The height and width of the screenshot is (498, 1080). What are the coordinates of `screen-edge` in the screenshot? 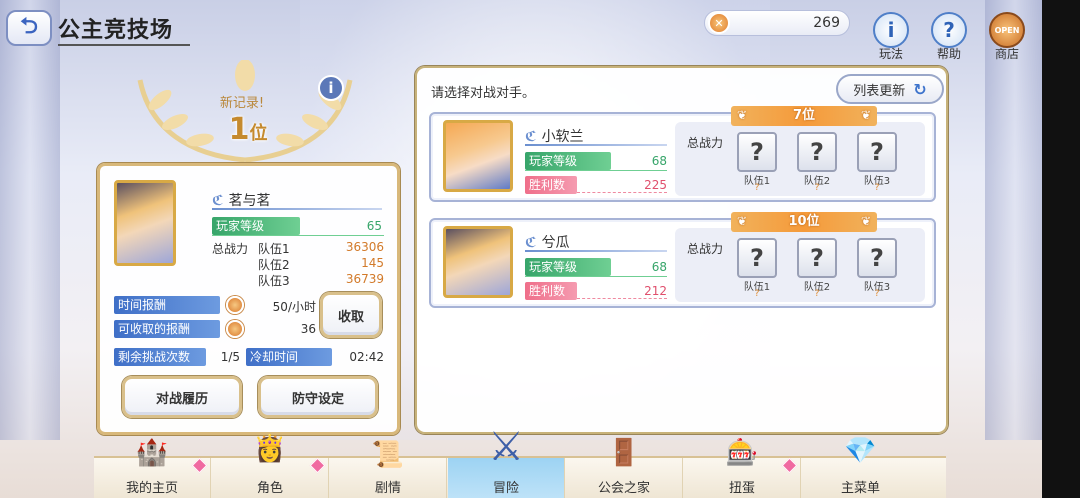 It's located at (1061, 249).